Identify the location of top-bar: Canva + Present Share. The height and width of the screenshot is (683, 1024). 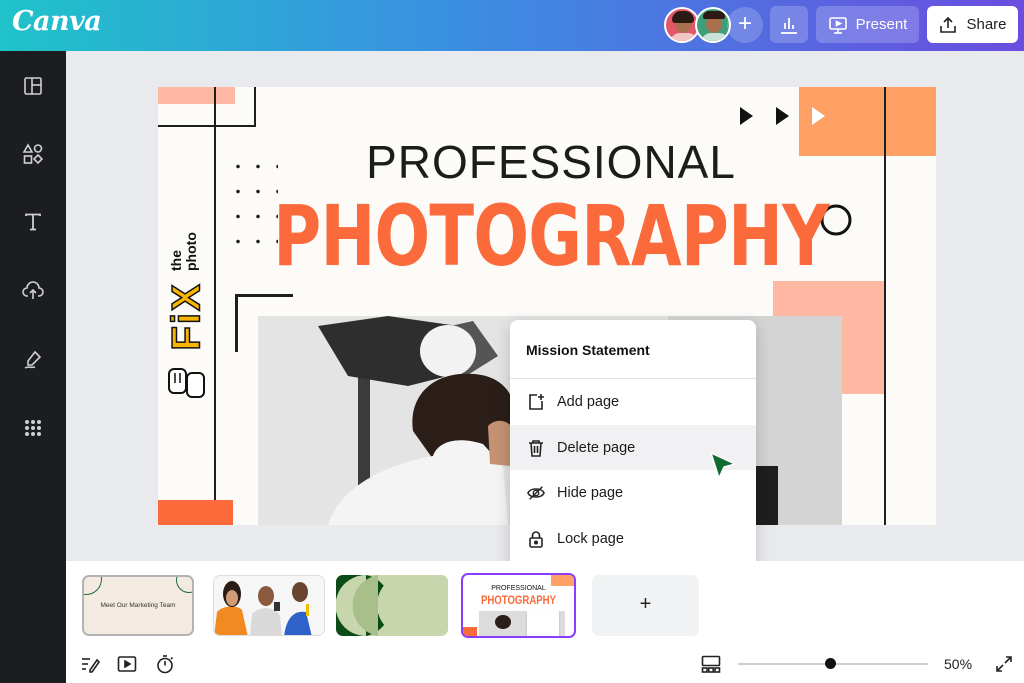
(512, 25).